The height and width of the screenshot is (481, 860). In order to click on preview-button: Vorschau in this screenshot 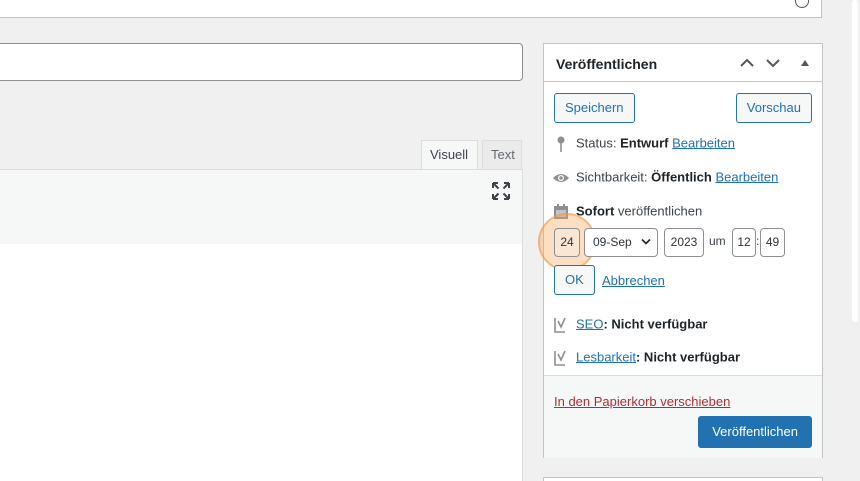, I will do `click(773, 108)`.